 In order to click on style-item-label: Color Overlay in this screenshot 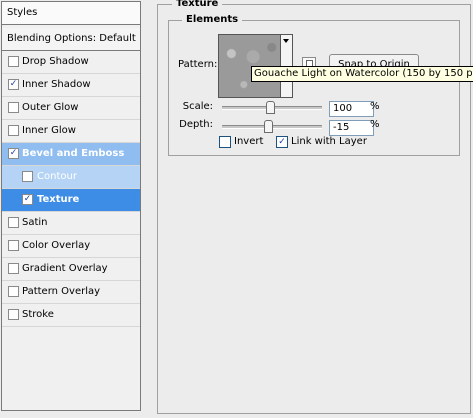, I will do `click(56, 245)`.